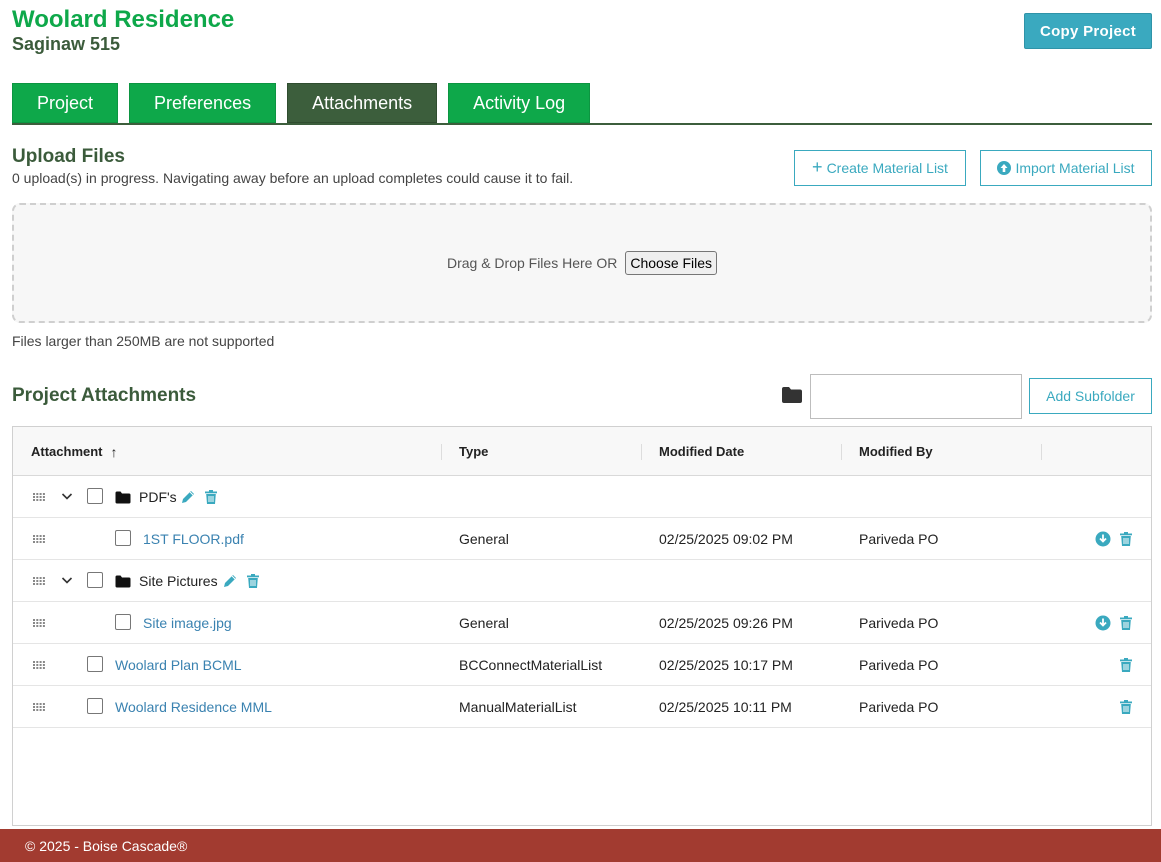 The image size is (1161, 862). What do you see at coordinates (582, 581) in the screenshot?
I see `table-row-folder: Site Pictures` at bounding box center [582, 581].